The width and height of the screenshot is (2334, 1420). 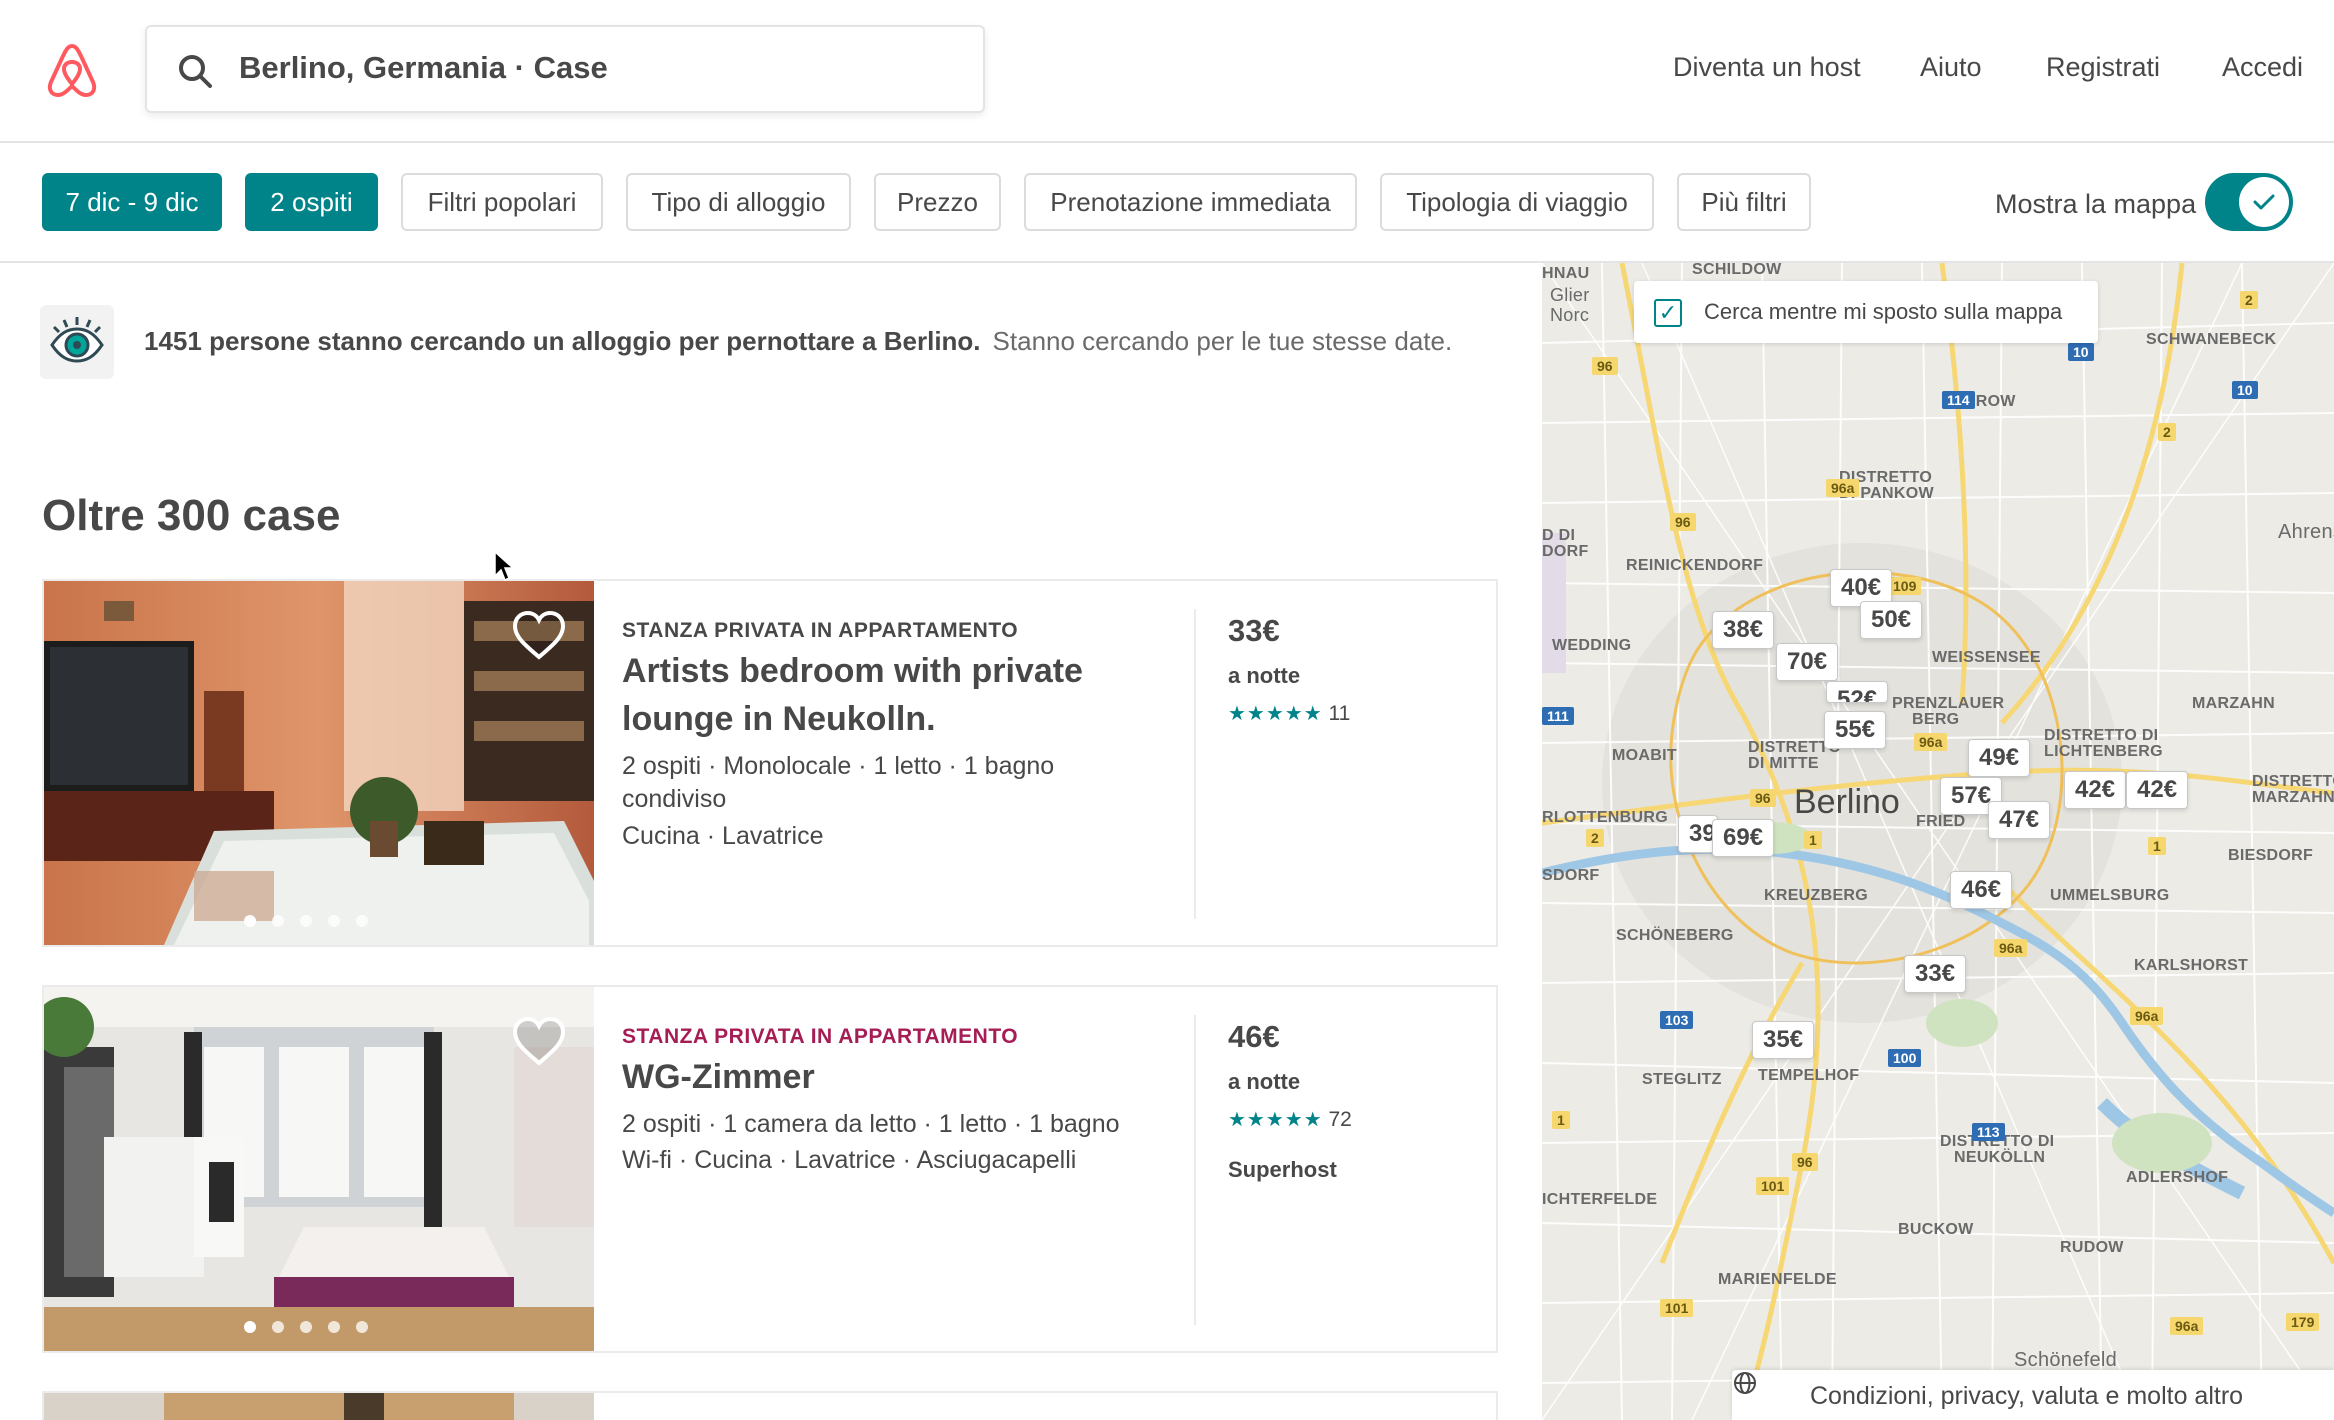 What do you see at coordinates (195, 71) in the screenshot?
I see `search-icon` at bounding box center [195, 71].